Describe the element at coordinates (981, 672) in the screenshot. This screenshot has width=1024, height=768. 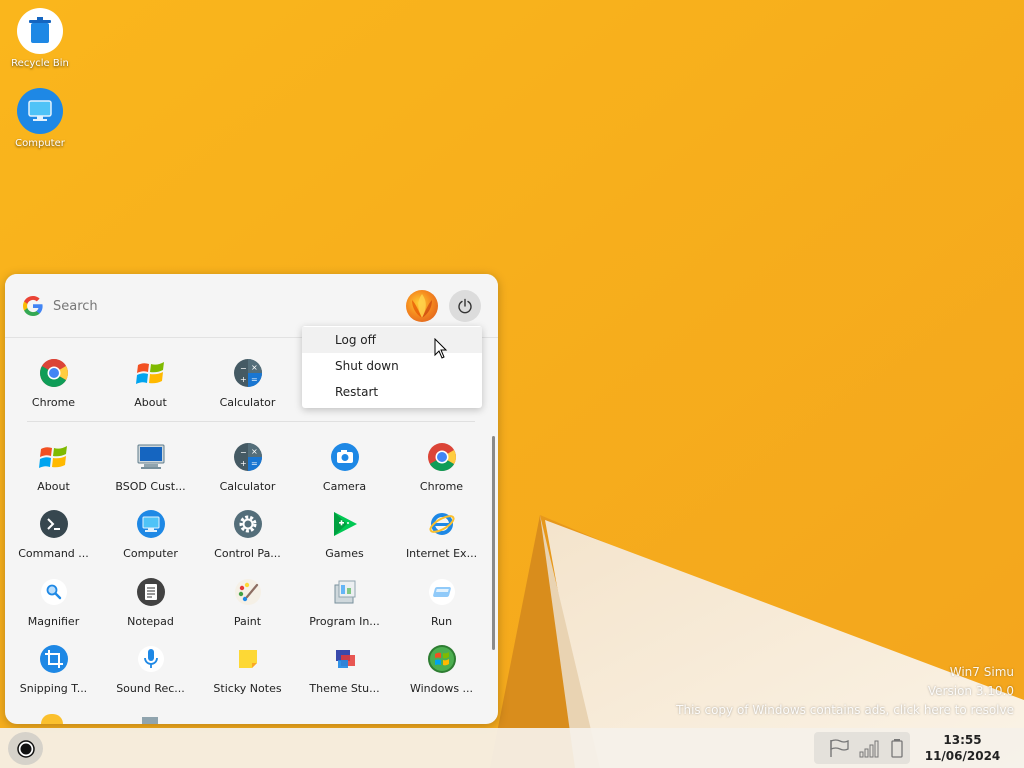
I see `watermark-app-name: Win7 Simu` at that location.